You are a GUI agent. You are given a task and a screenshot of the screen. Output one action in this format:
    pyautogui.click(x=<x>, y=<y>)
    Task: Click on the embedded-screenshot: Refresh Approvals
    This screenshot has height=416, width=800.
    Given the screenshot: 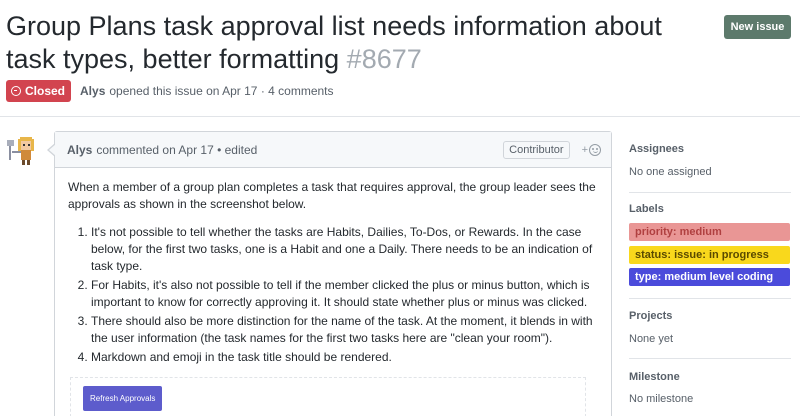 What is the action you would take?
    pyautogui.click(x=328, y=396)
    